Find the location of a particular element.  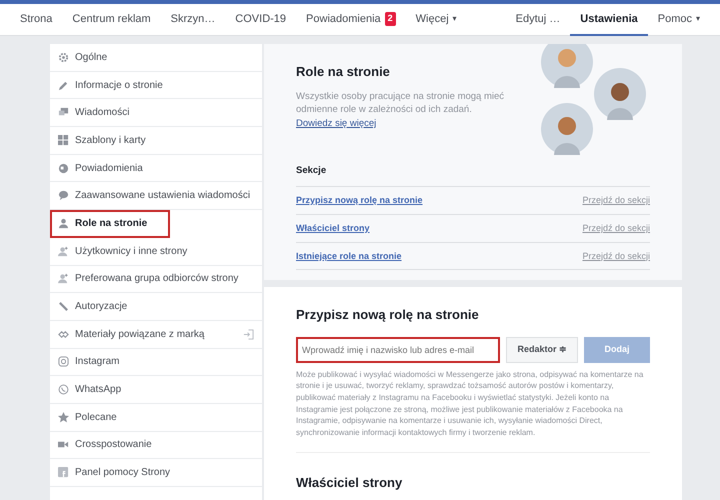

sidebar-item: Szablony i karty is located at coordinates (156, 141).